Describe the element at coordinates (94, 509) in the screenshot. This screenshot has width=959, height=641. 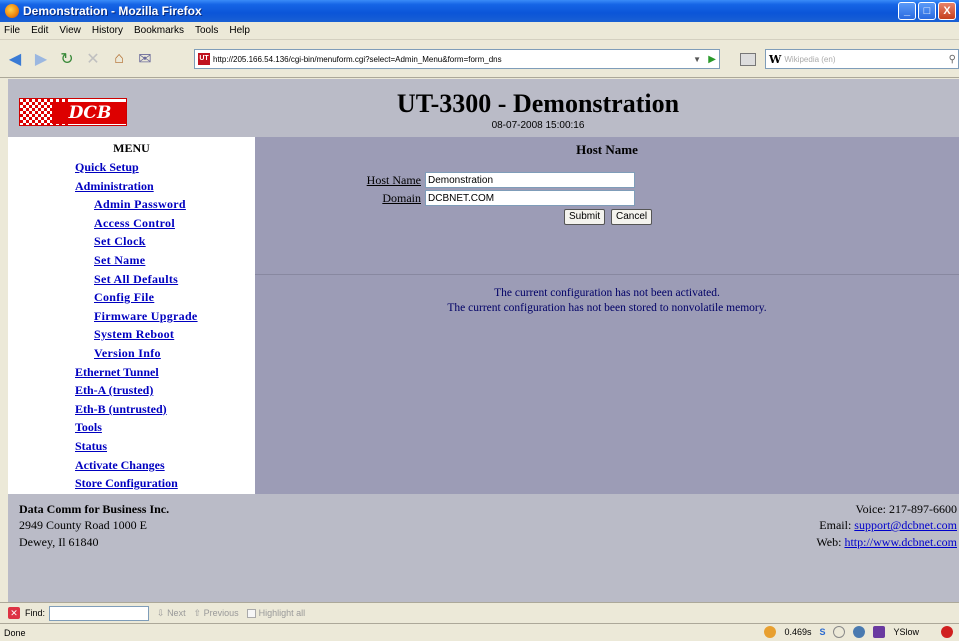
I see `company-name: Data Comm for Business Inc.` at that location.